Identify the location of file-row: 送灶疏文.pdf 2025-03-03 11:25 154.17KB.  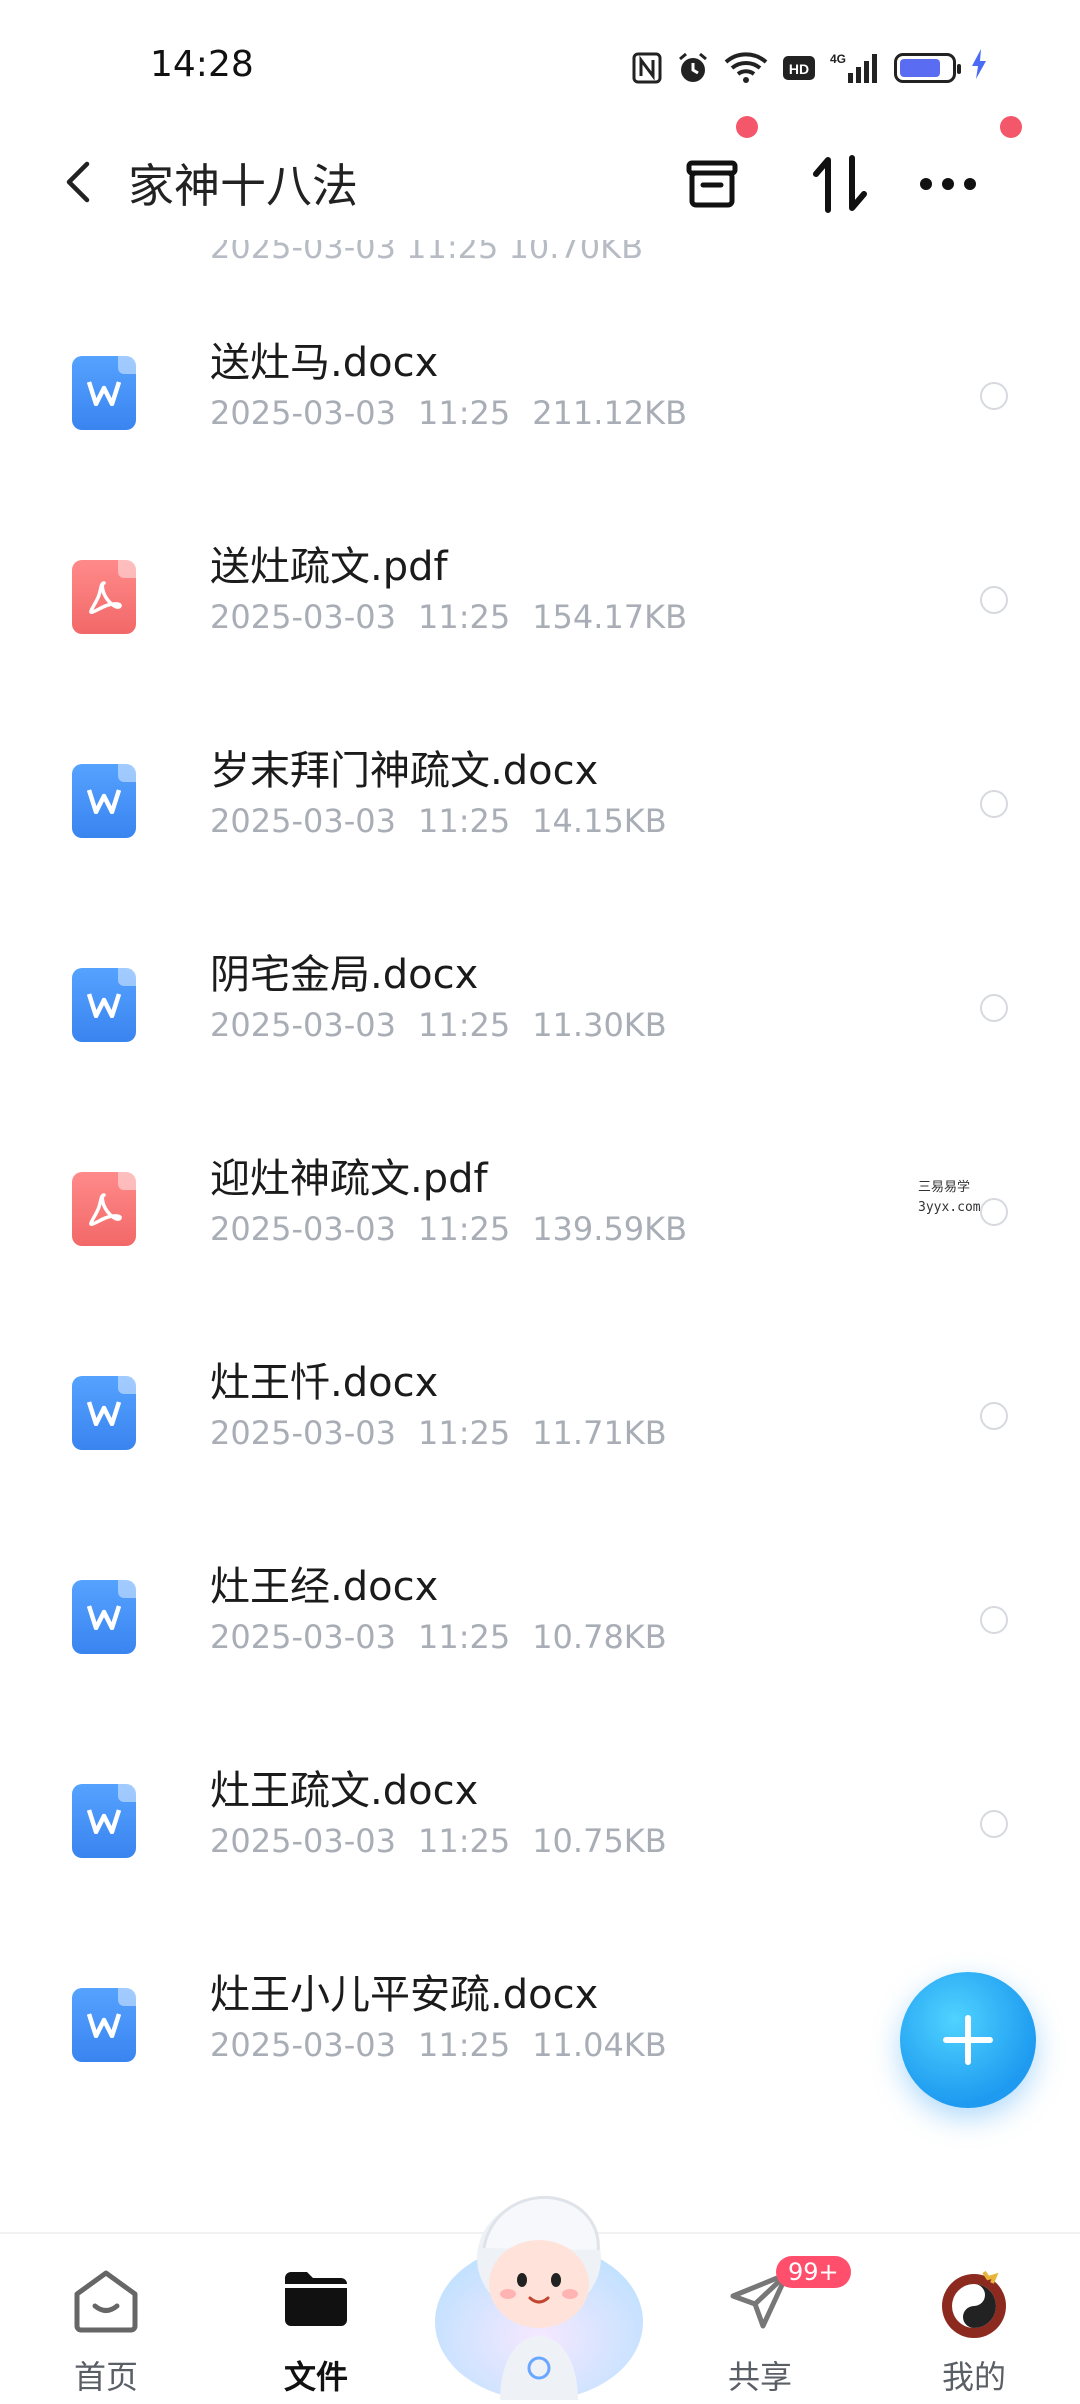
(540, 614).